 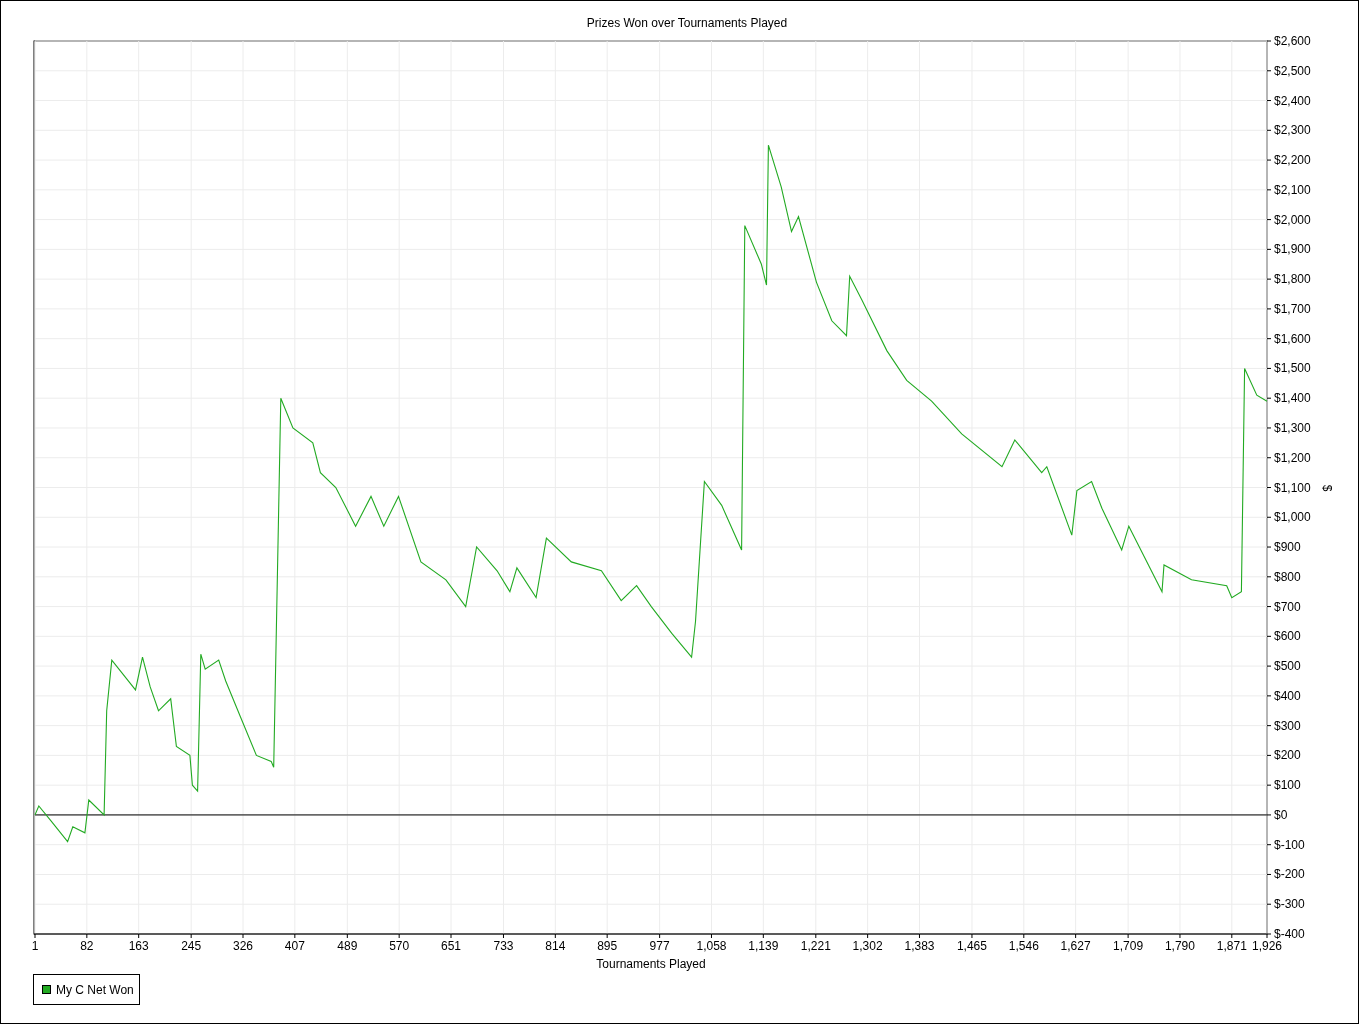 What do you see at coordinates (1292, 219) in the screenshot?
I see `y-tick-label: $2,000` at bounding box center [1292, 219].